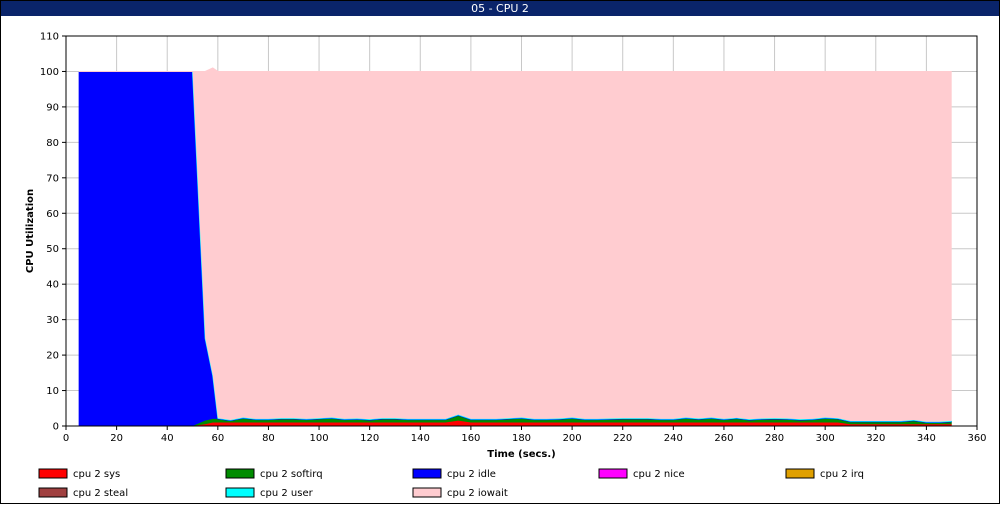  Describe the element at coordinates (66, 438) in the screenshot. I see `x-tick-label: 0` at that location.